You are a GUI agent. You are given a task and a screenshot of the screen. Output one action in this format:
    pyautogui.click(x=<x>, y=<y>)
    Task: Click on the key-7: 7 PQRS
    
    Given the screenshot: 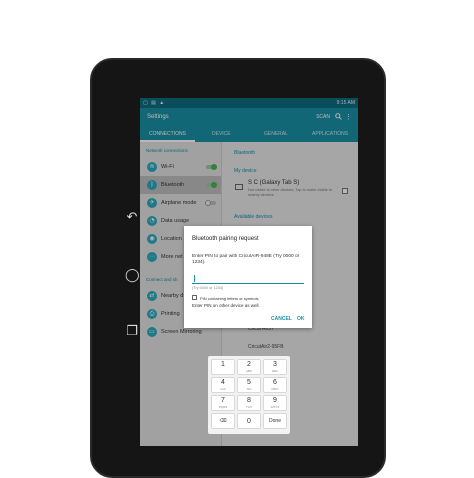 What is the action you would take?
    pyautogui.click(x=223, y=403)
    